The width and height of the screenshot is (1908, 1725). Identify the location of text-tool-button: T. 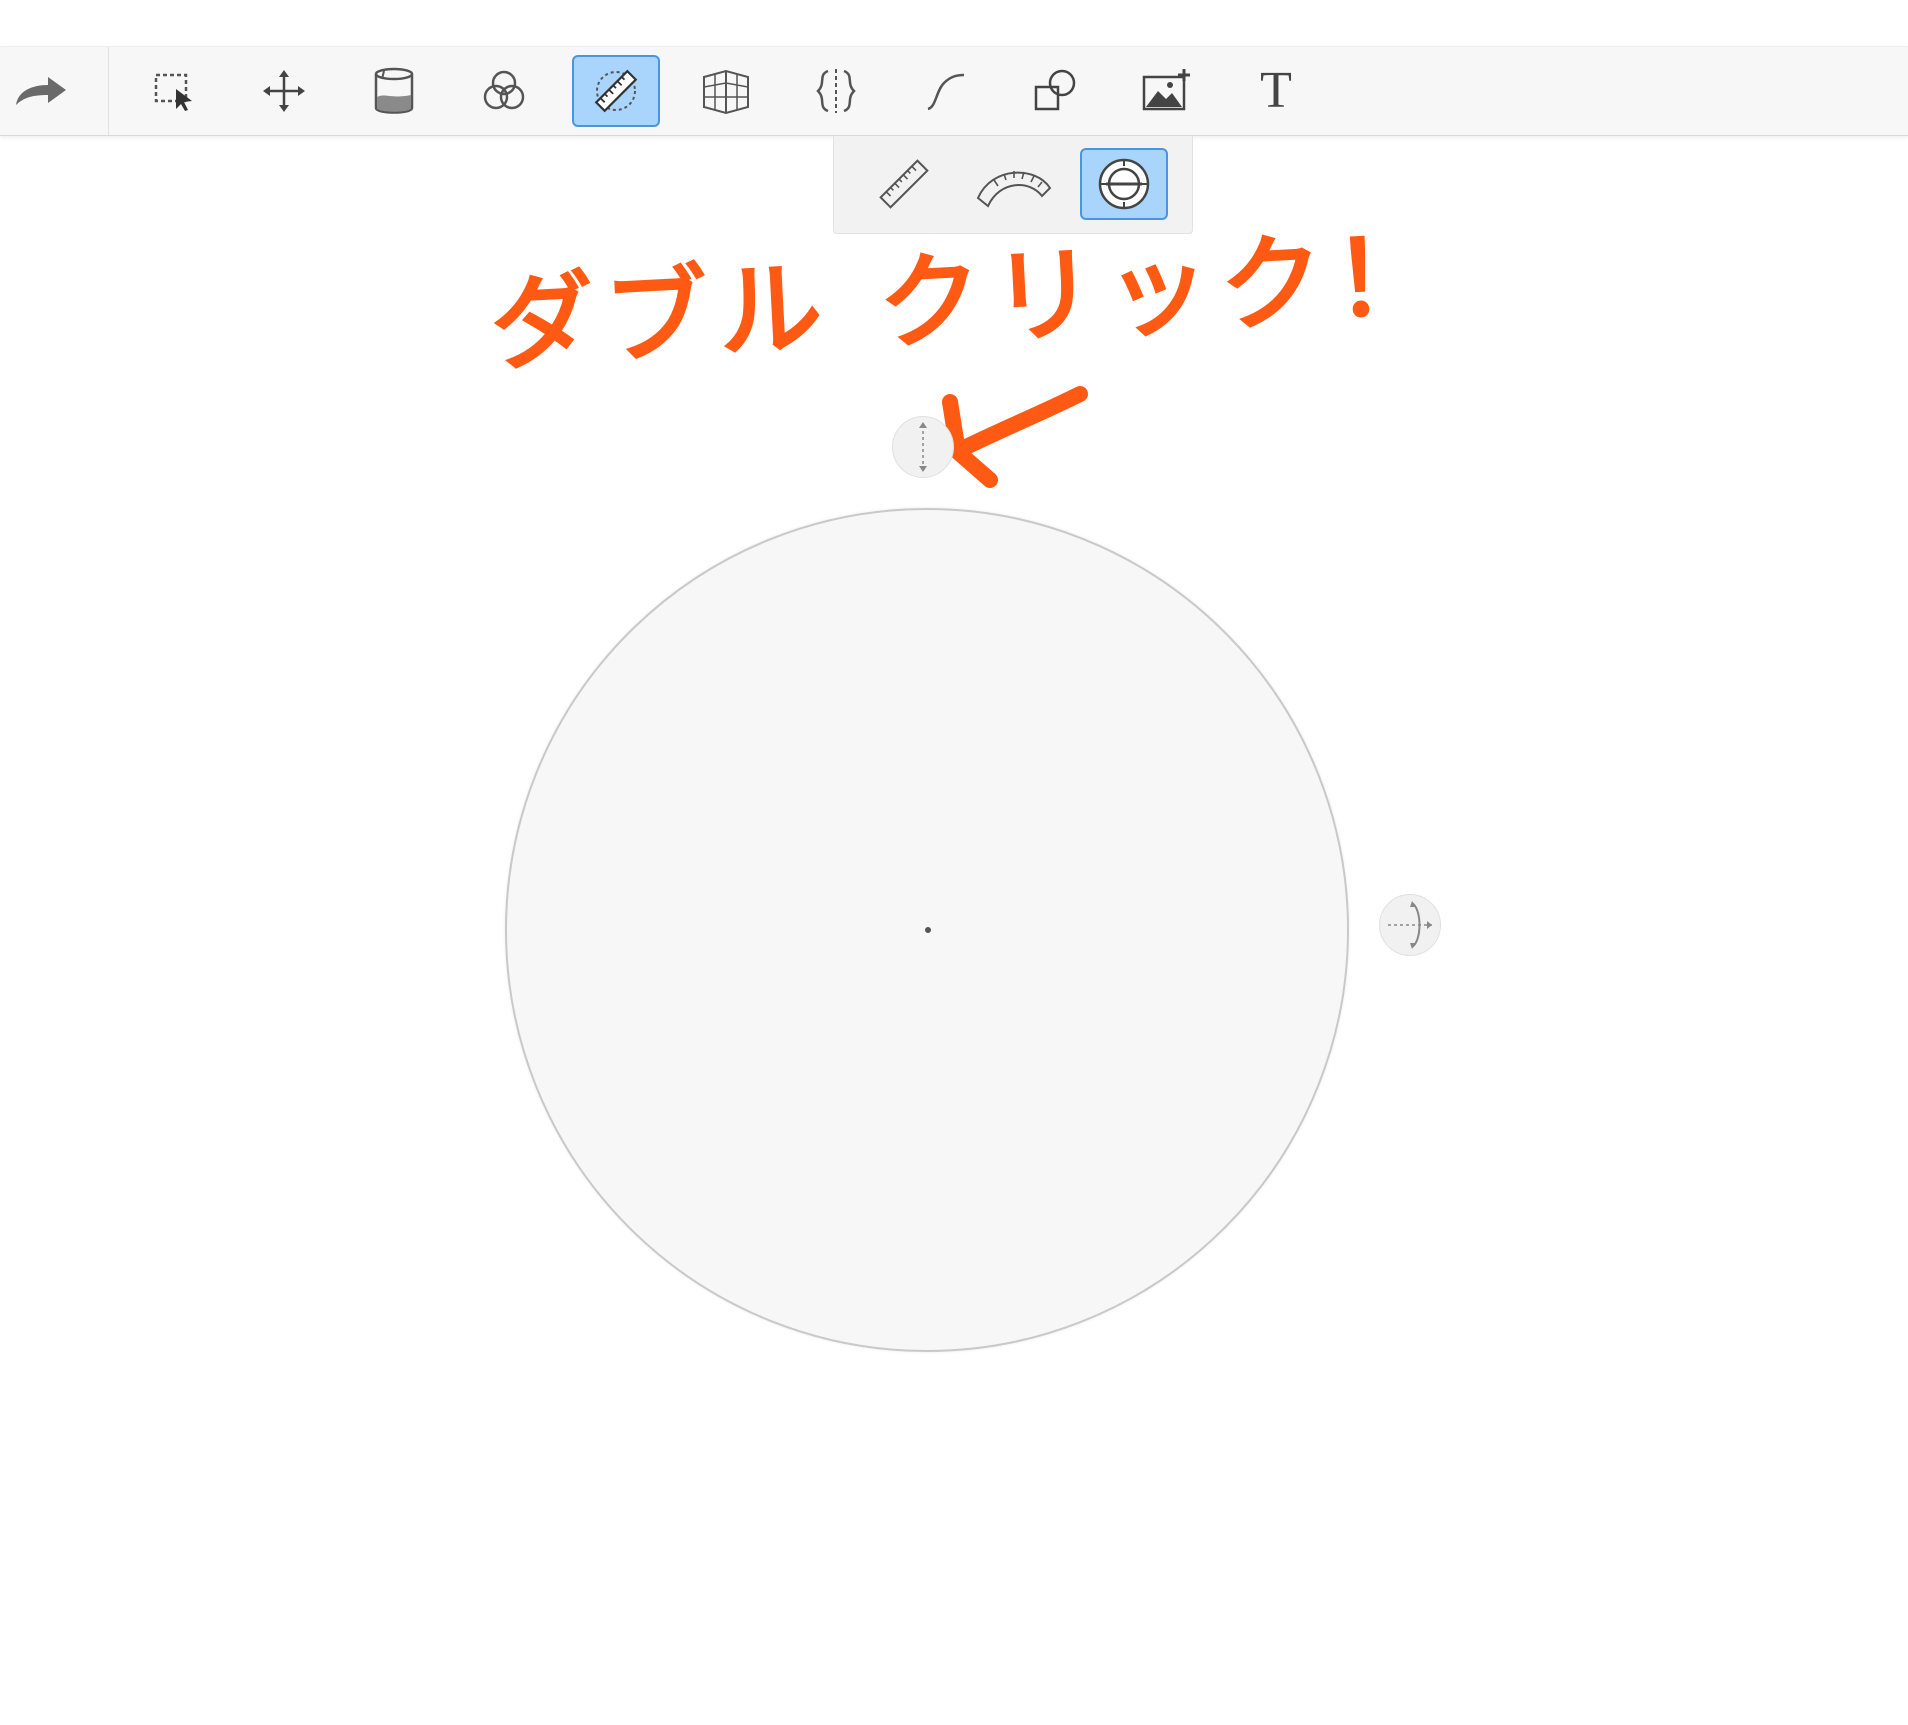
(1276, 91).